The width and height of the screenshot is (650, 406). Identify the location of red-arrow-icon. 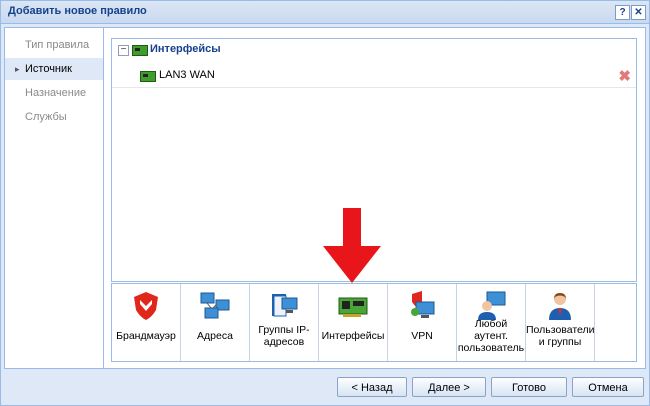
(352, 245).